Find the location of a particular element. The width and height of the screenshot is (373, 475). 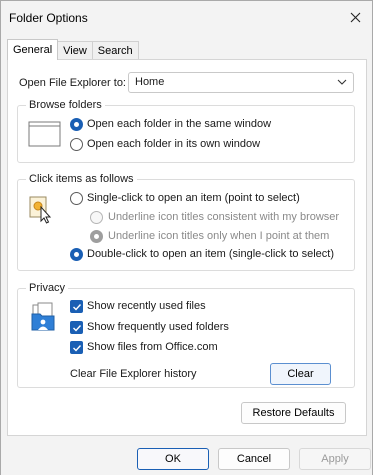

dialog-footer: OK Cancel Apply is located at coordinates (186, 457).